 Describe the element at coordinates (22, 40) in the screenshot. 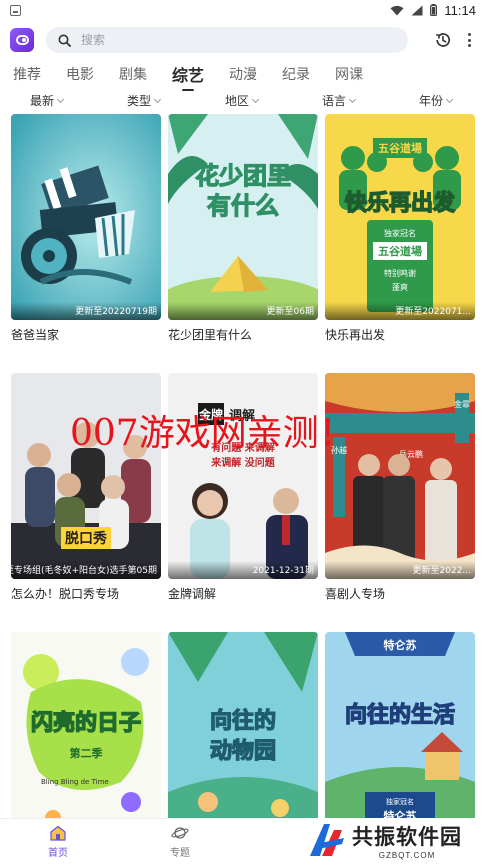

I see `app-logo-icon` at that location.